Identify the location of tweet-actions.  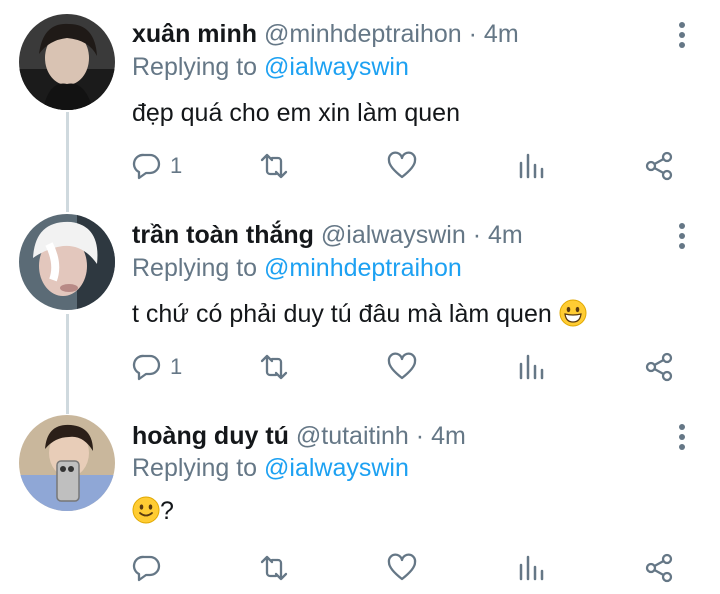
(412, 568).